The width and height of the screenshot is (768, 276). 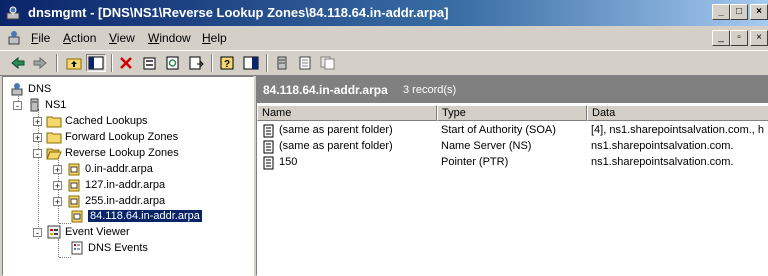 What do you see at coordinates (678, 130) in the screenshot?
I see `record-data: [4], ns1.sharepointsalvation.com., h` at bounding box center [678, 130].